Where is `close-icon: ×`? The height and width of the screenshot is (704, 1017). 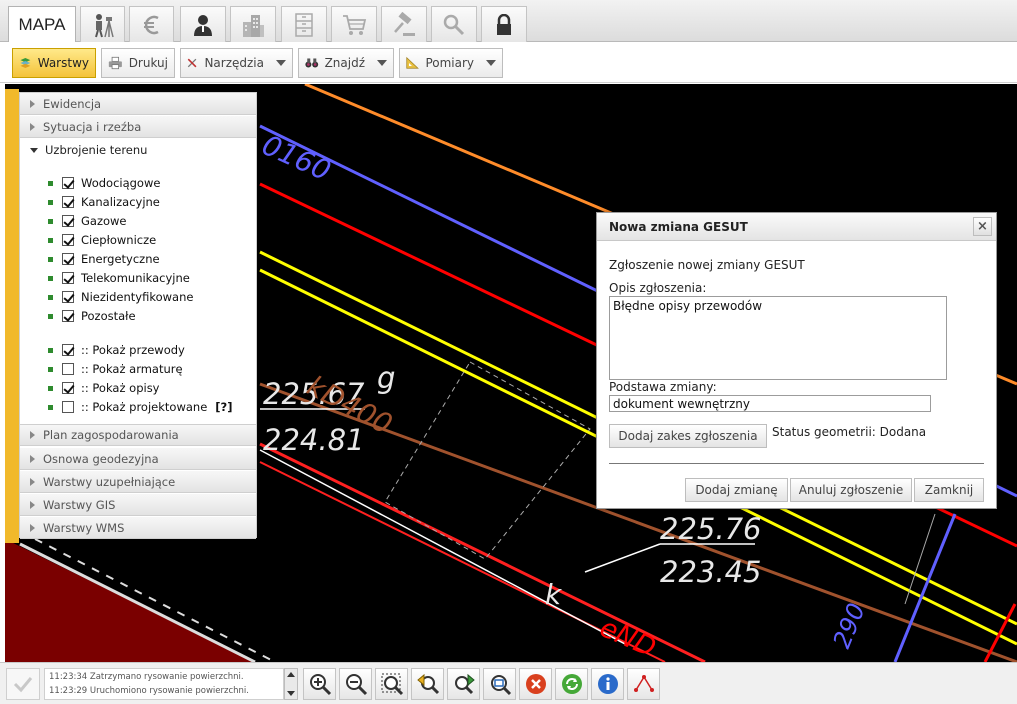
close-icon: × is located at coordinates (982, 226).